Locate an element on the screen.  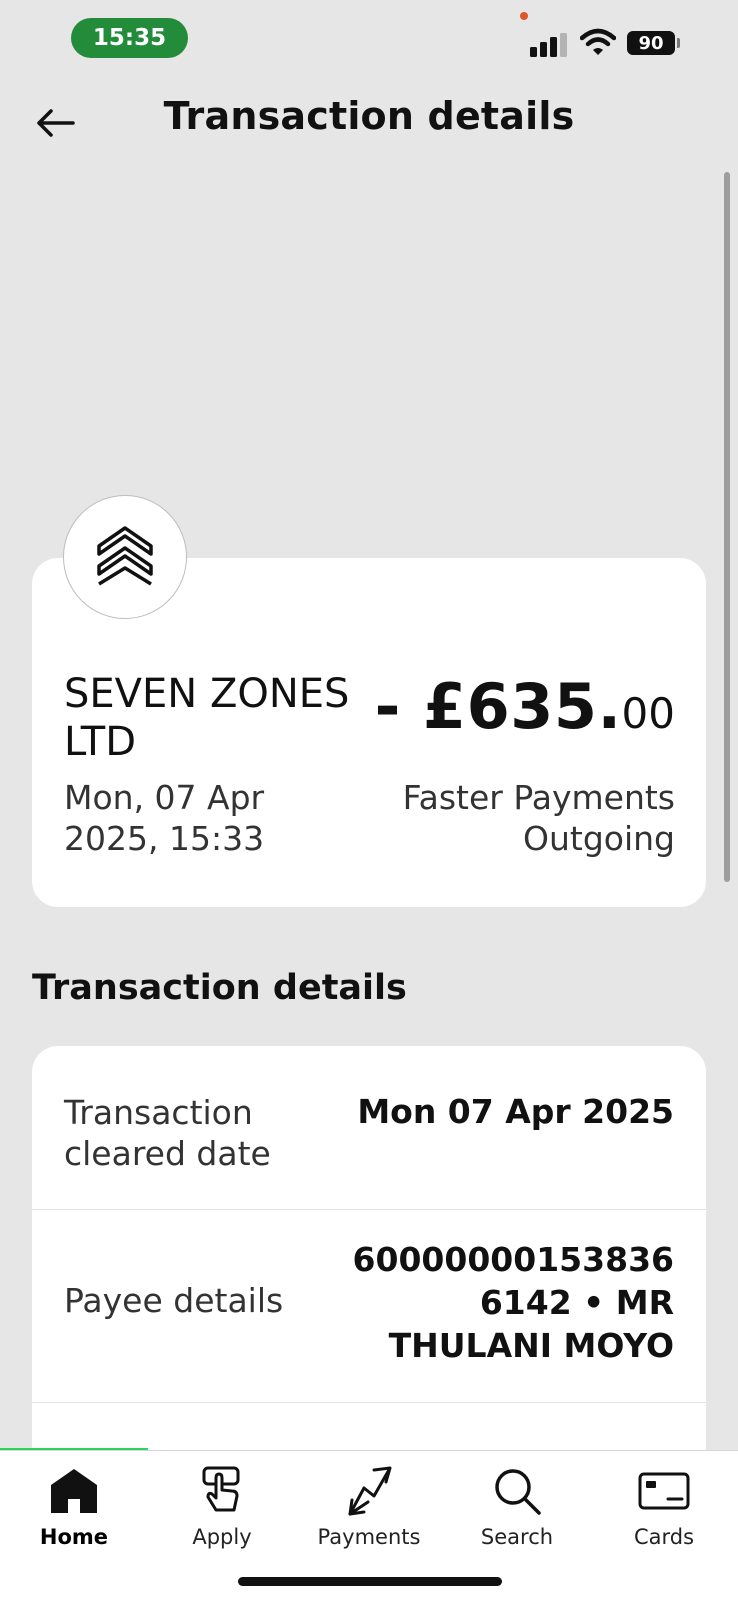
transaction-amount: - £635.00 is located at coordinates (525, 706).